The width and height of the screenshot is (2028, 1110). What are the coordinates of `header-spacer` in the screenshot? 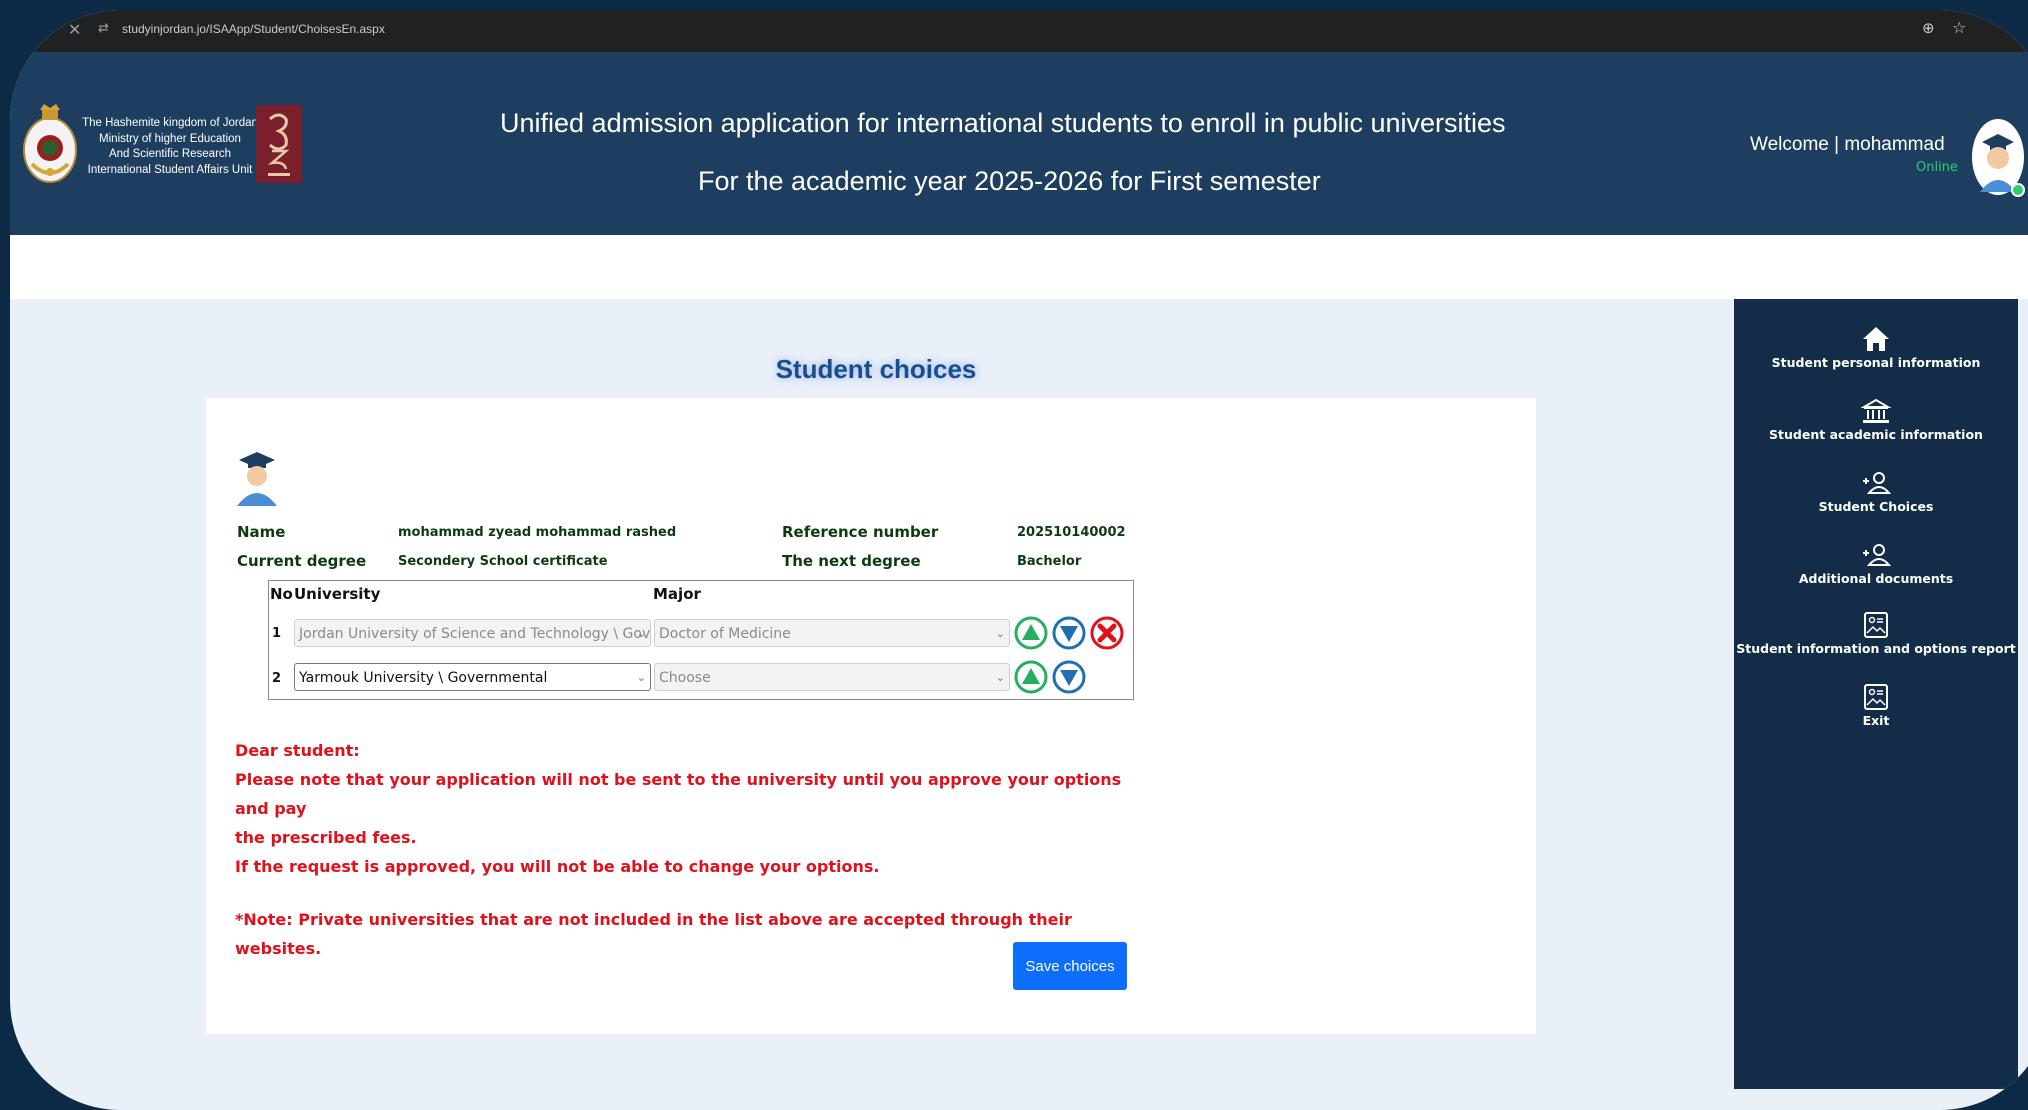 It's located at (1019, 267).